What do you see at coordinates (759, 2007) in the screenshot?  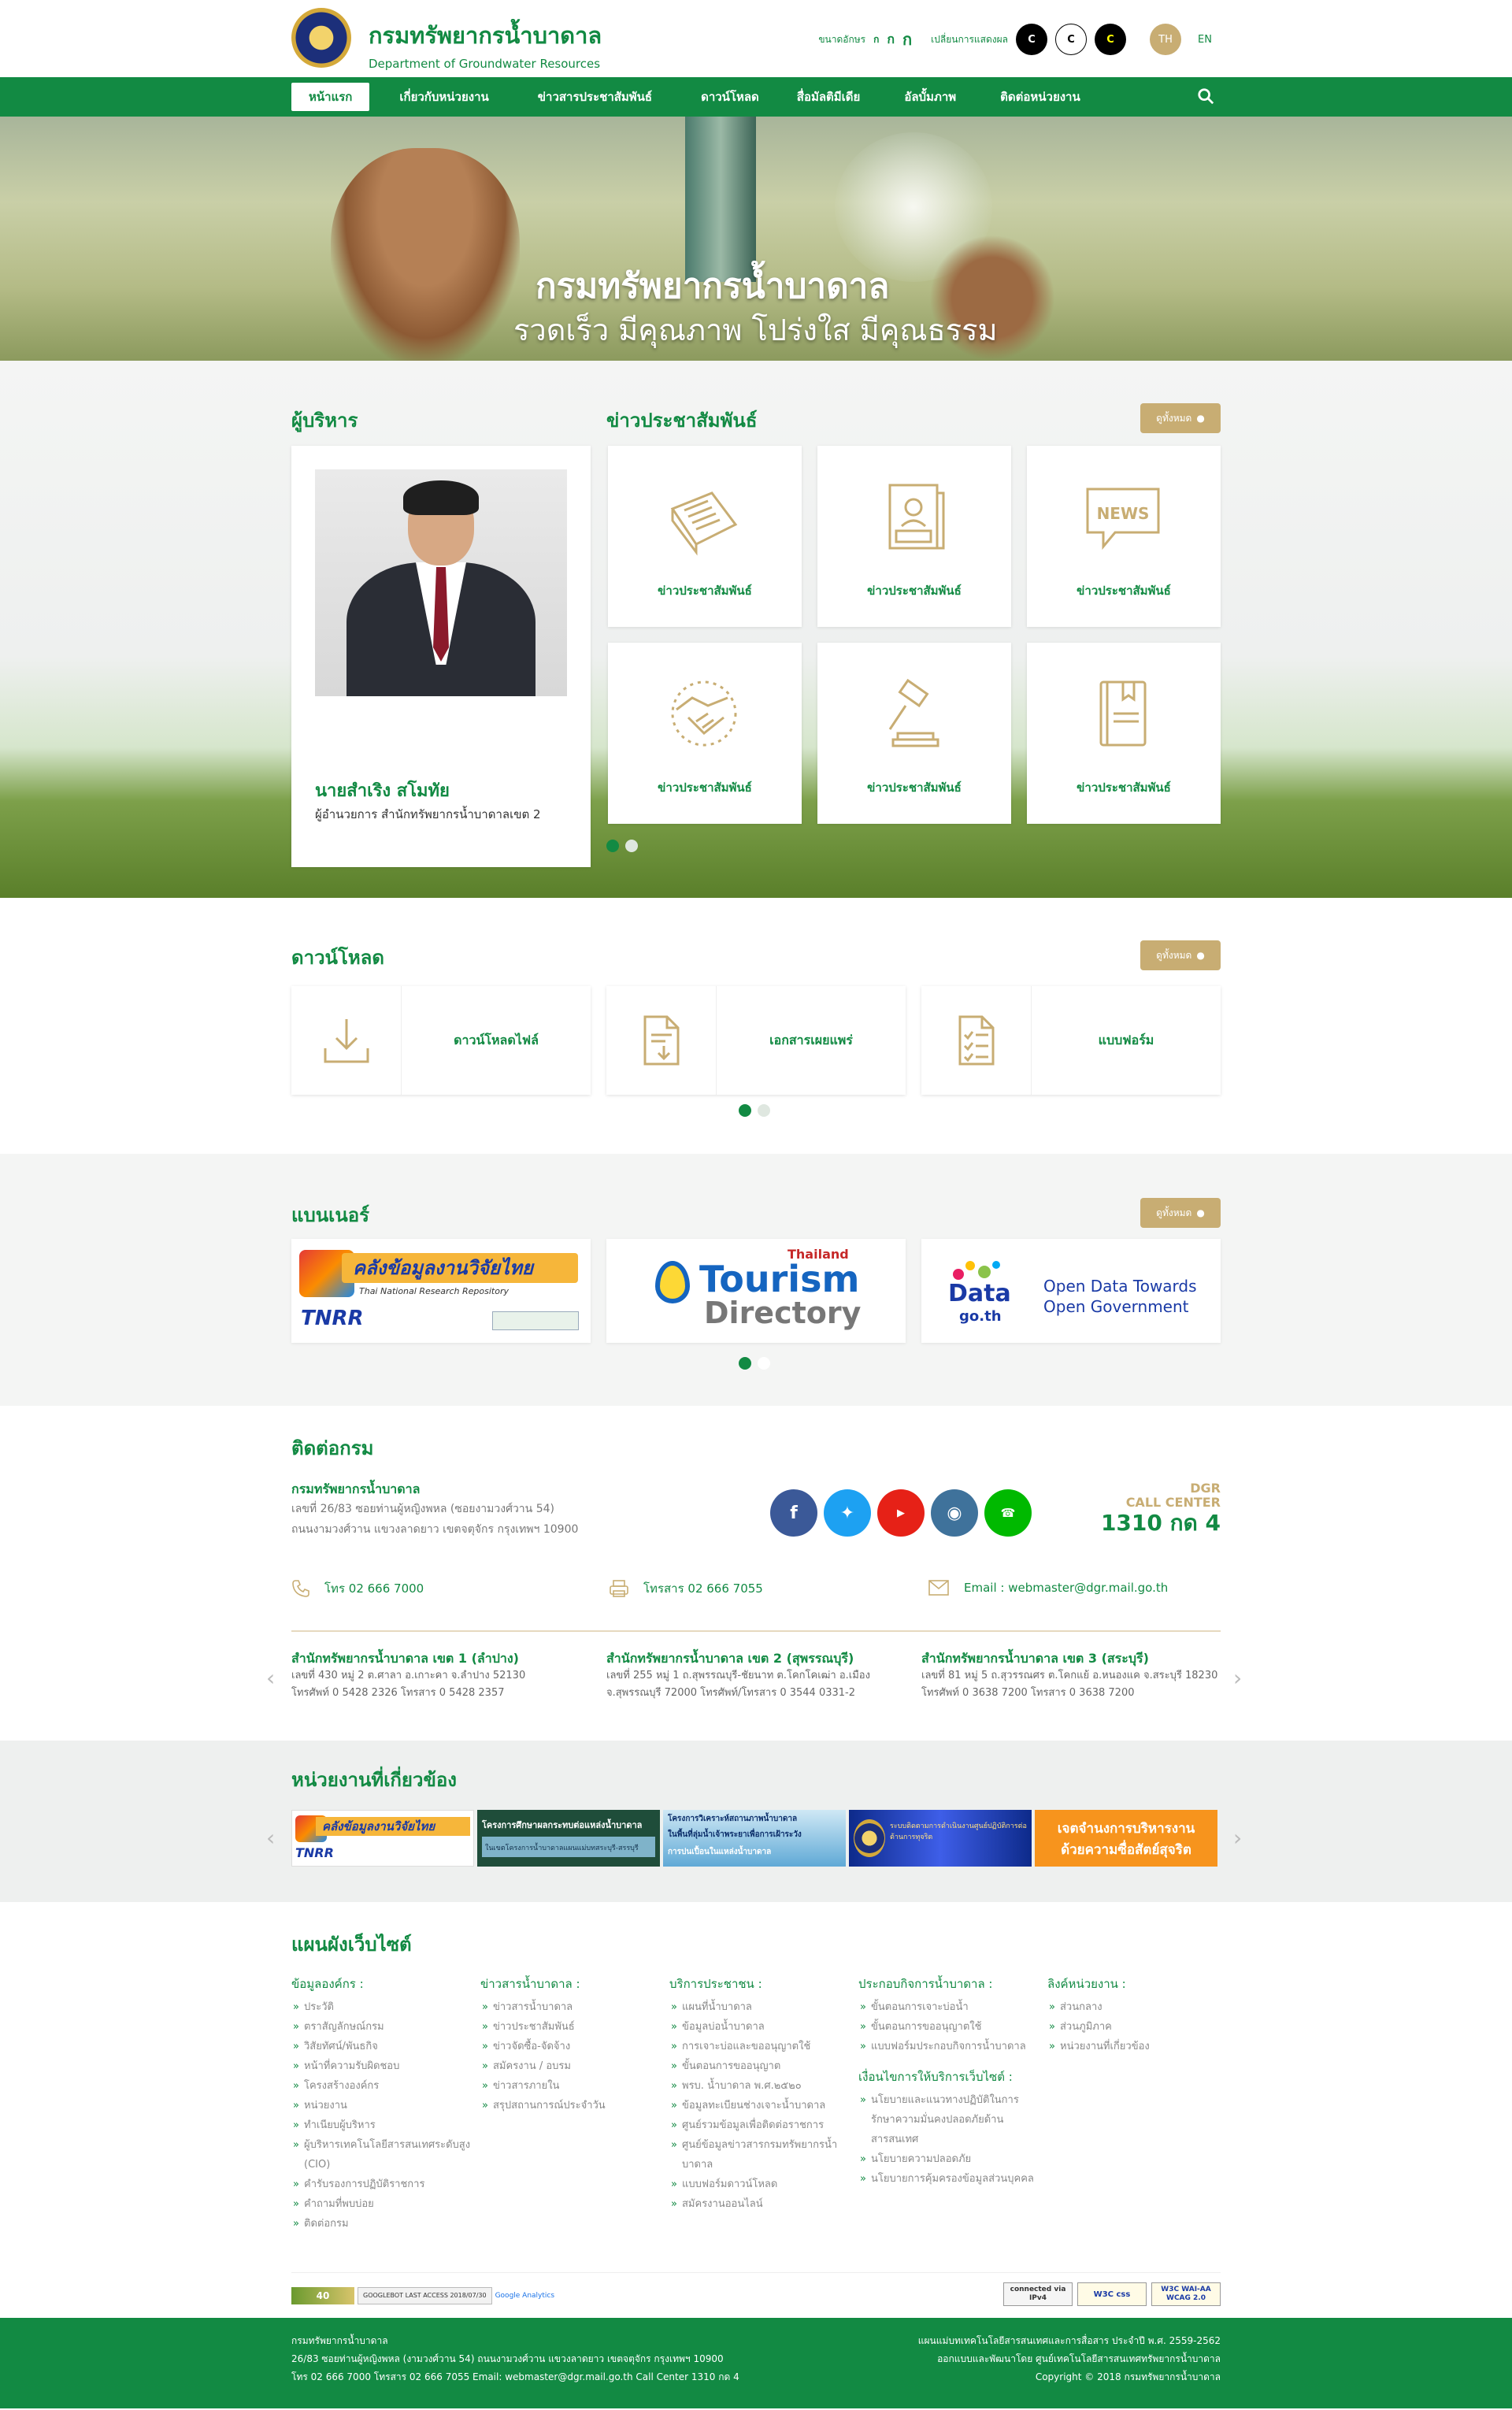 I see `sitemap-link: แผนที่น้ำบาดาล` at bounding box center [759, 2007].